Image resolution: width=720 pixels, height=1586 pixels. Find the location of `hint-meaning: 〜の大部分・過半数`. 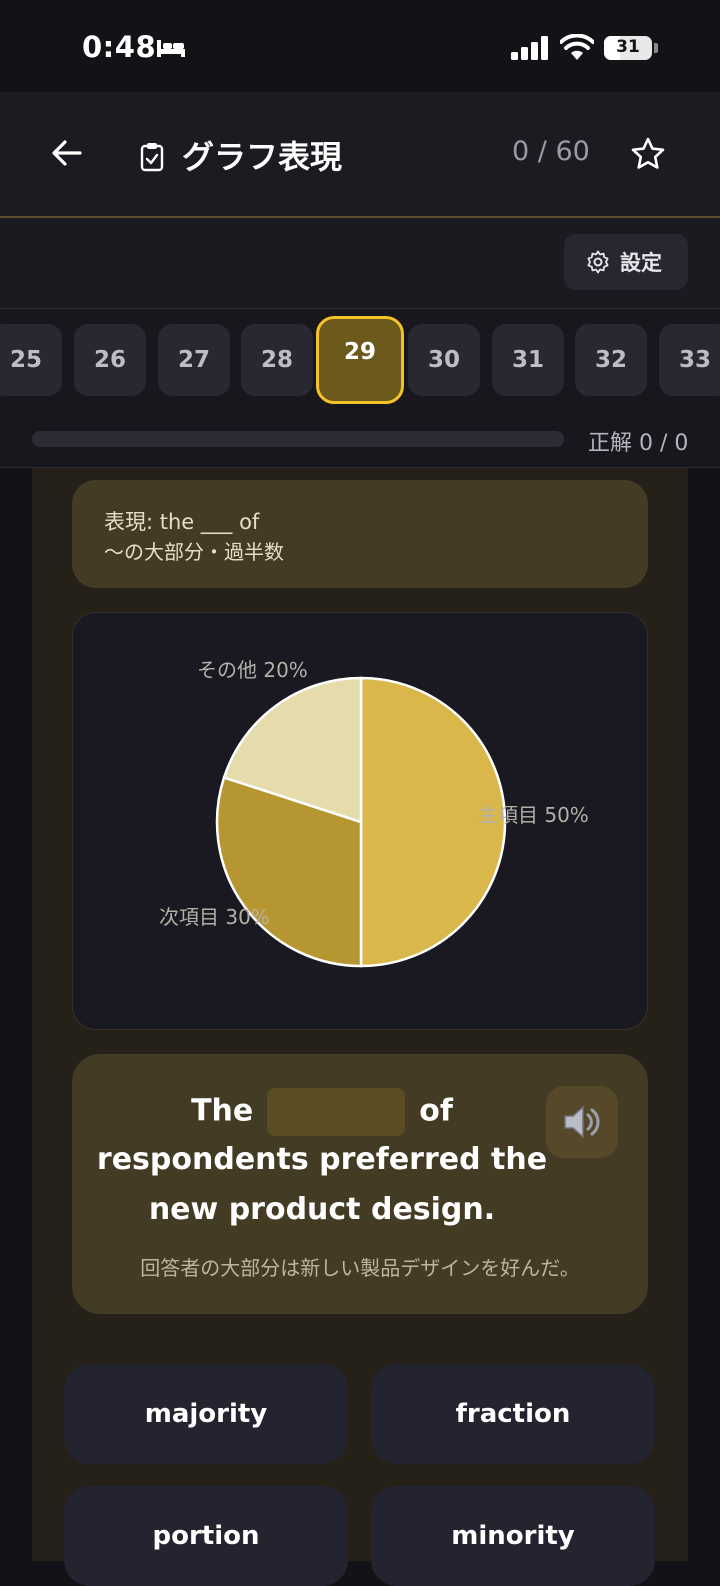

hint-meaning: 〜の大部分・過半数 is located at coordinates (194, 552).